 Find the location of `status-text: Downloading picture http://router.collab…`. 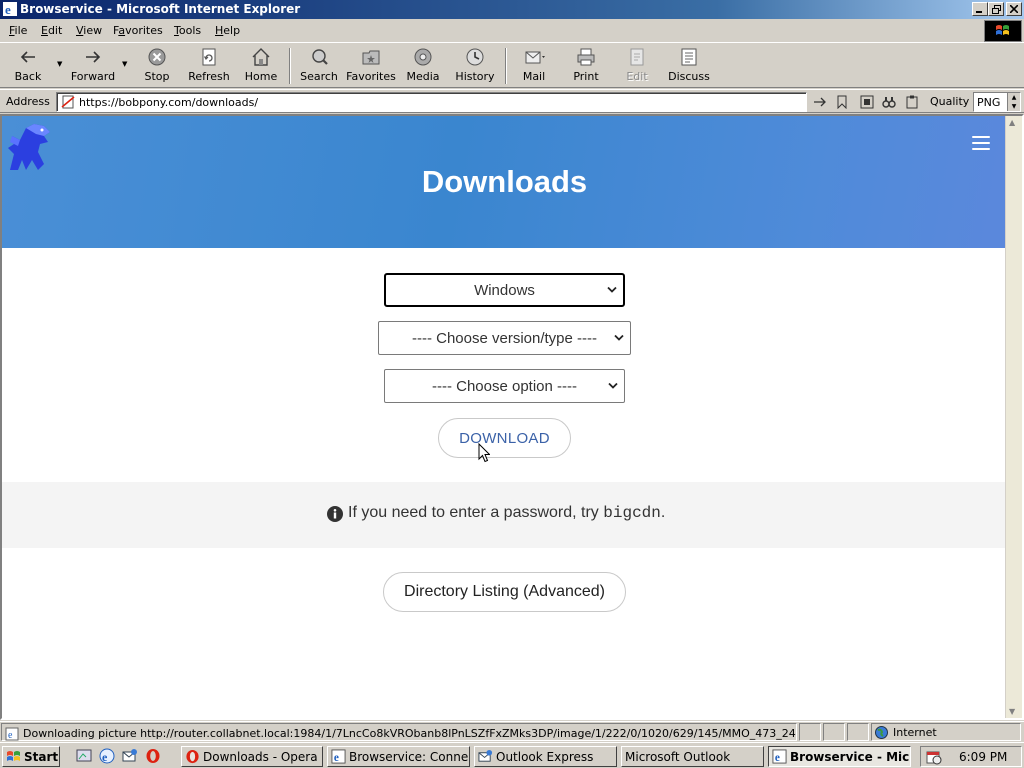

status-text: Downloading picture http://router.collab… is located at coordinates (409, 733).